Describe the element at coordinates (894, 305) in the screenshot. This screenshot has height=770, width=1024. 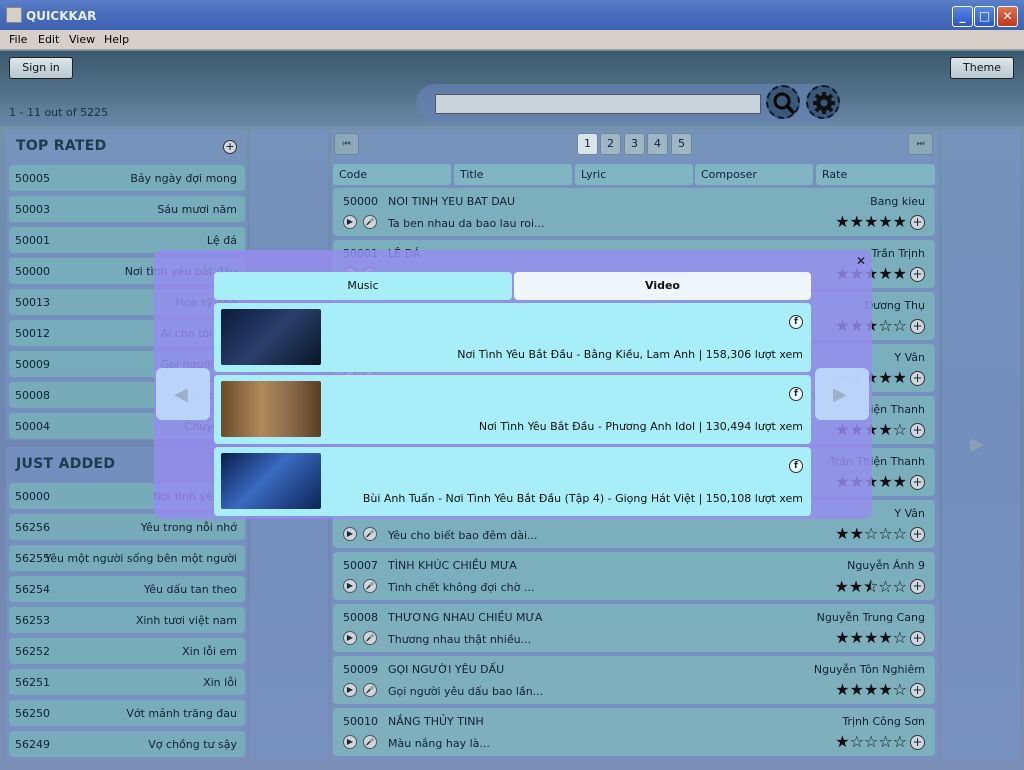
I see `song-composer: Dương Thụ` at that location.